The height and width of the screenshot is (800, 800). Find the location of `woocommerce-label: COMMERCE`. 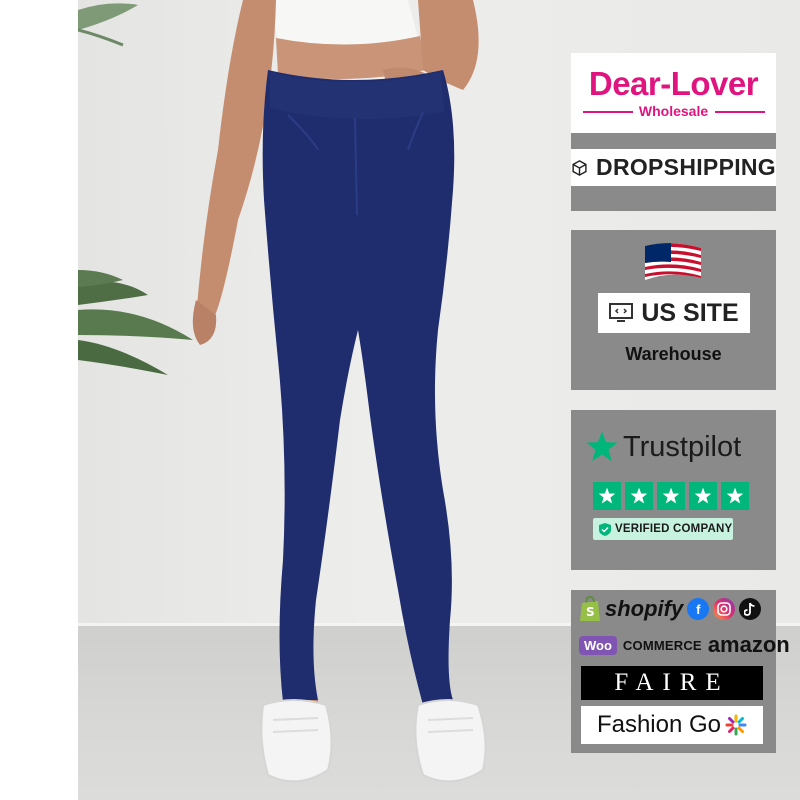

woocommerce-label: COMMERCE is located at coordinates (662, 645).